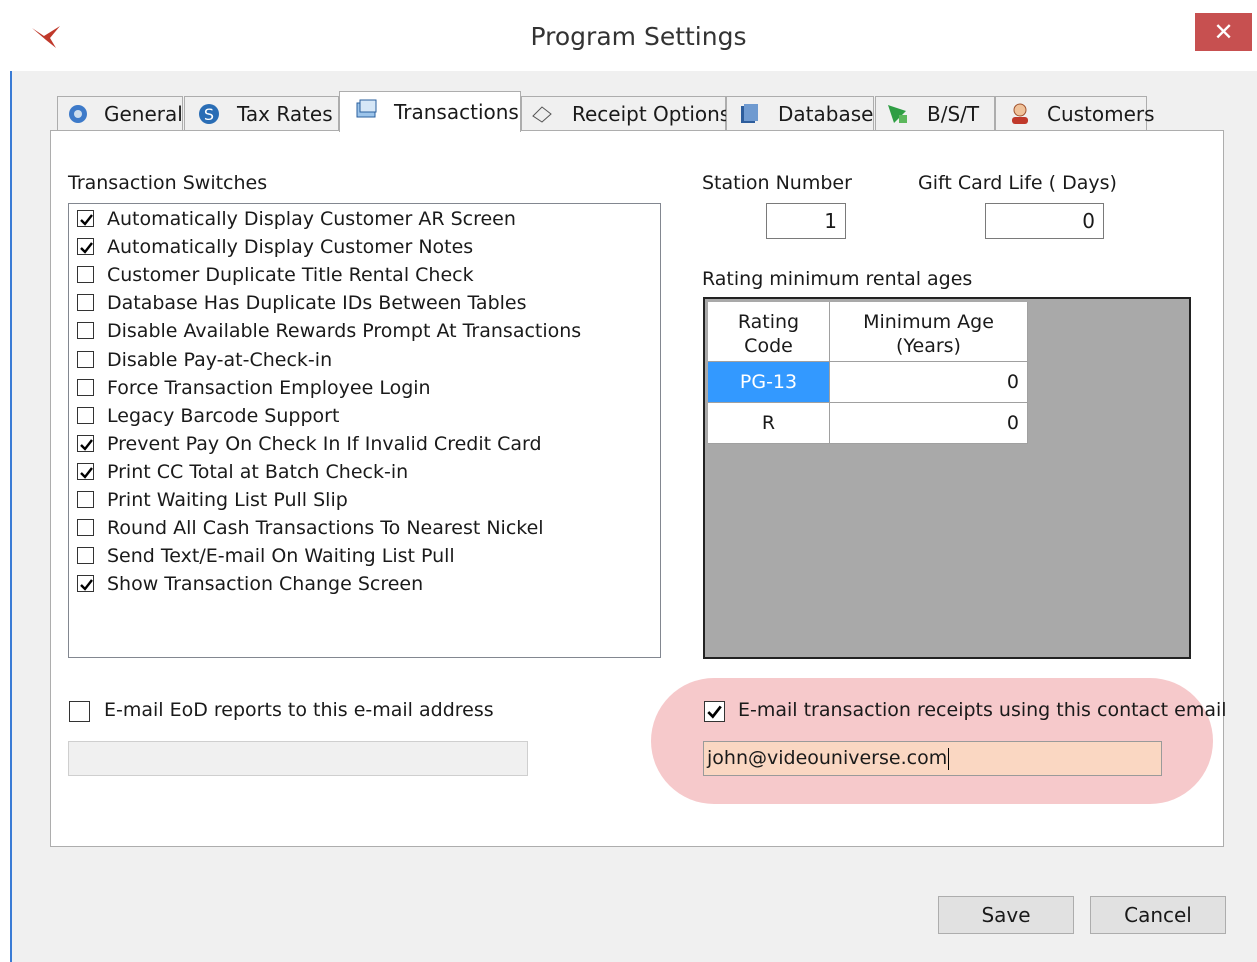 This screenshot has width=1257, height=962. I want to click on switches-heading: Transaction Switches, so click(168, 183).